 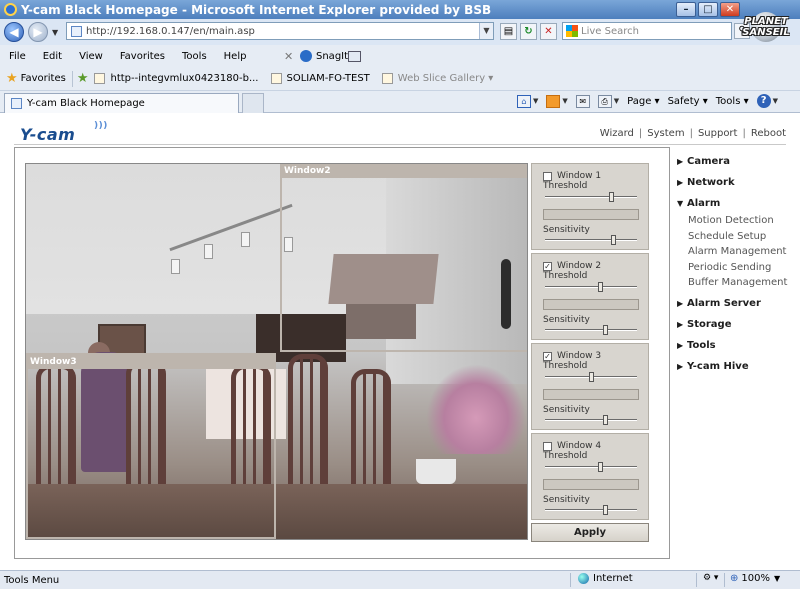 I want to click on page-menu: Page ▾, so click(x=643, y=101).